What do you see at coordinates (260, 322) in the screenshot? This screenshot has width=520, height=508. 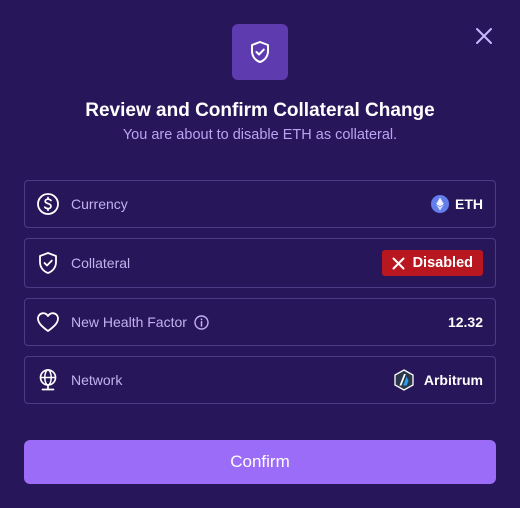 I see `health-factor-row: New Health Factor 12.32` at bounding box center [260, 322].